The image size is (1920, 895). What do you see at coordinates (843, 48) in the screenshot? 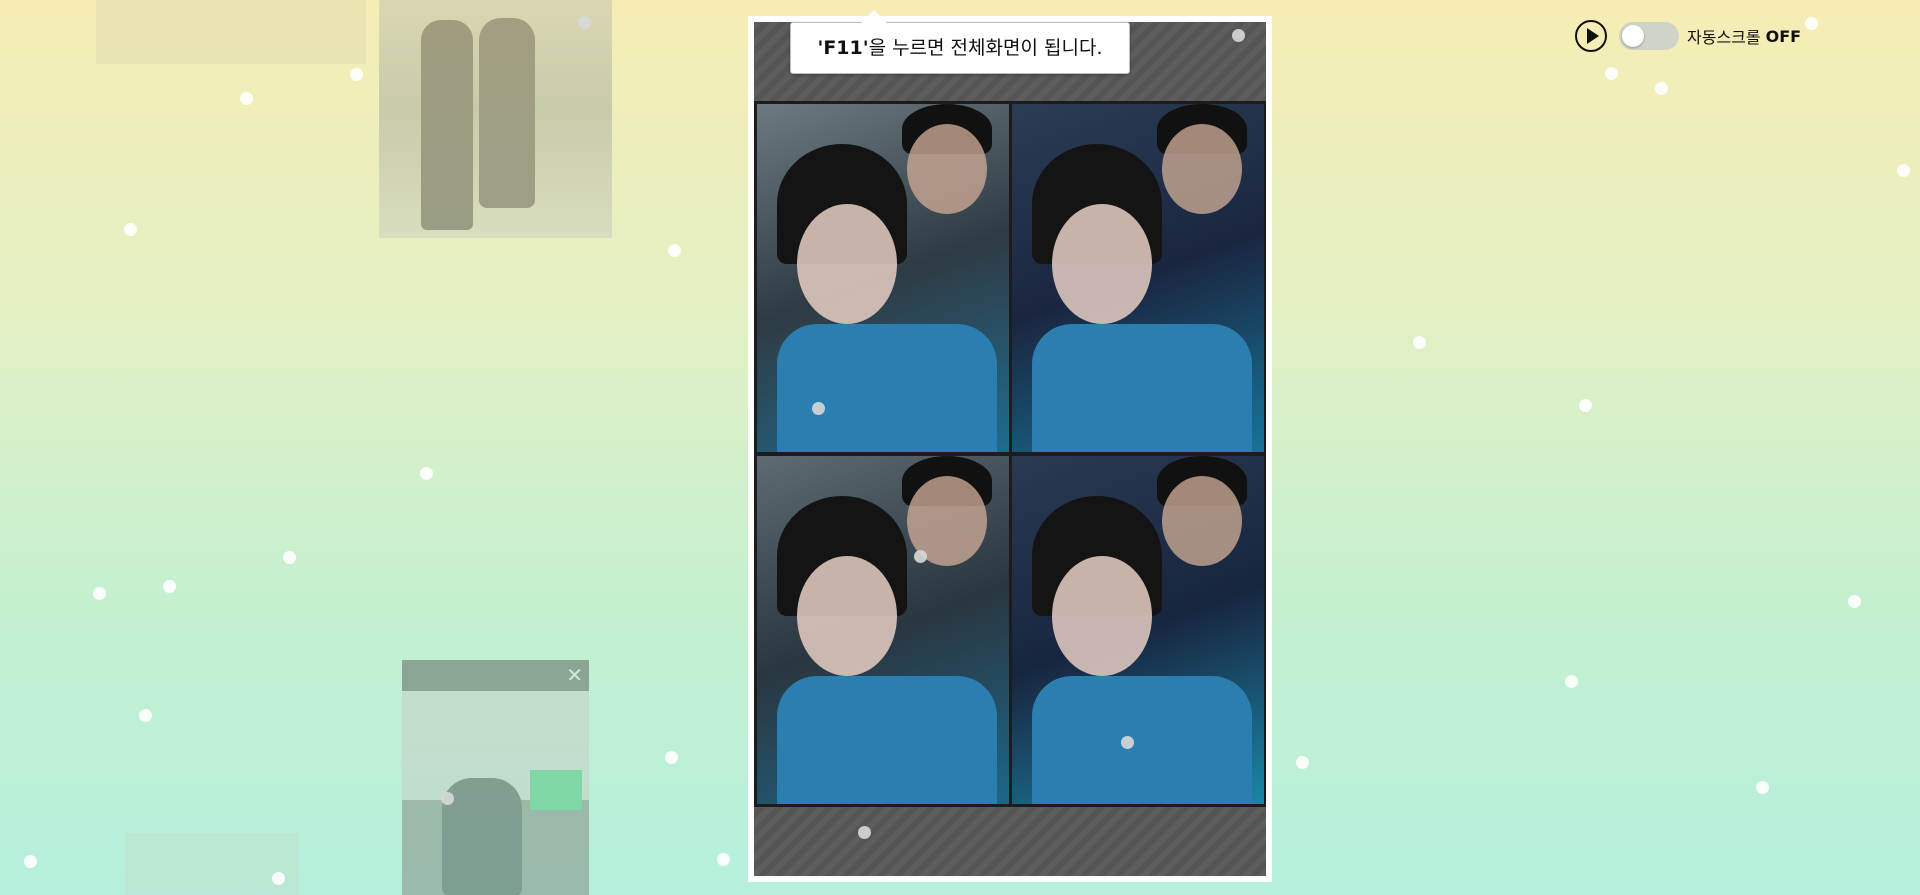
I see `tooltip-key: 'F11'` at bounding box center [843, 48].